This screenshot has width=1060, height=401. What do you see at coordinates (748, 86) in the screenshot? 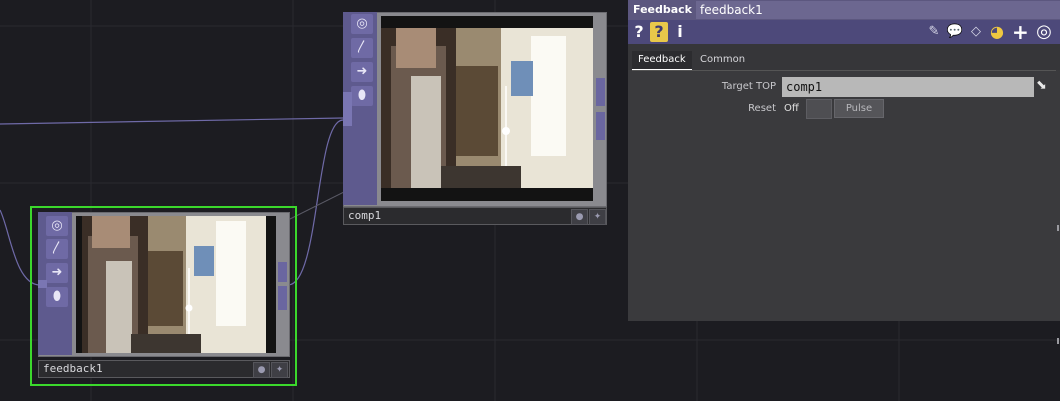
I see `target-top-label: Target TOP` at bounding box center [748, 86].